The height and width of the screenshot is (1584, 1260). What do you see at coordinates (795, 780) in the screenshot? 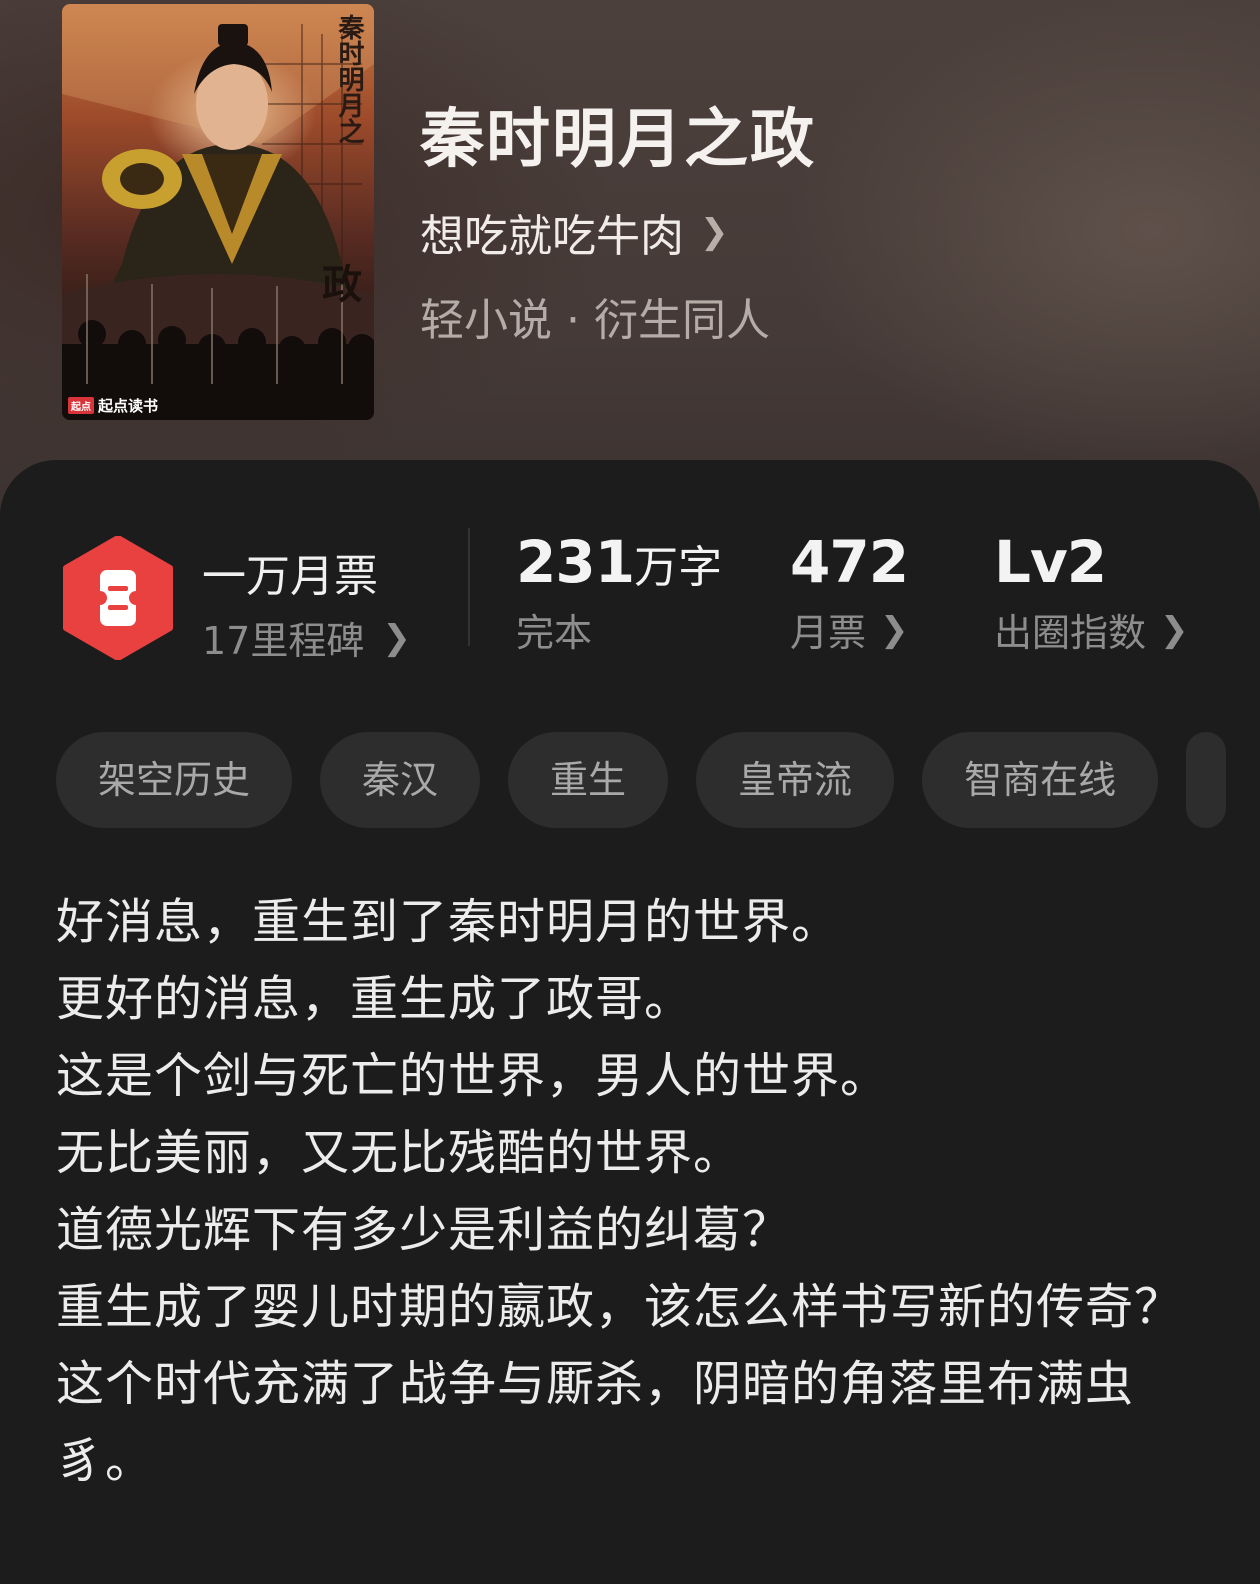
I see `tag-chip: 皇帝流` at bounding box center [795, 780].